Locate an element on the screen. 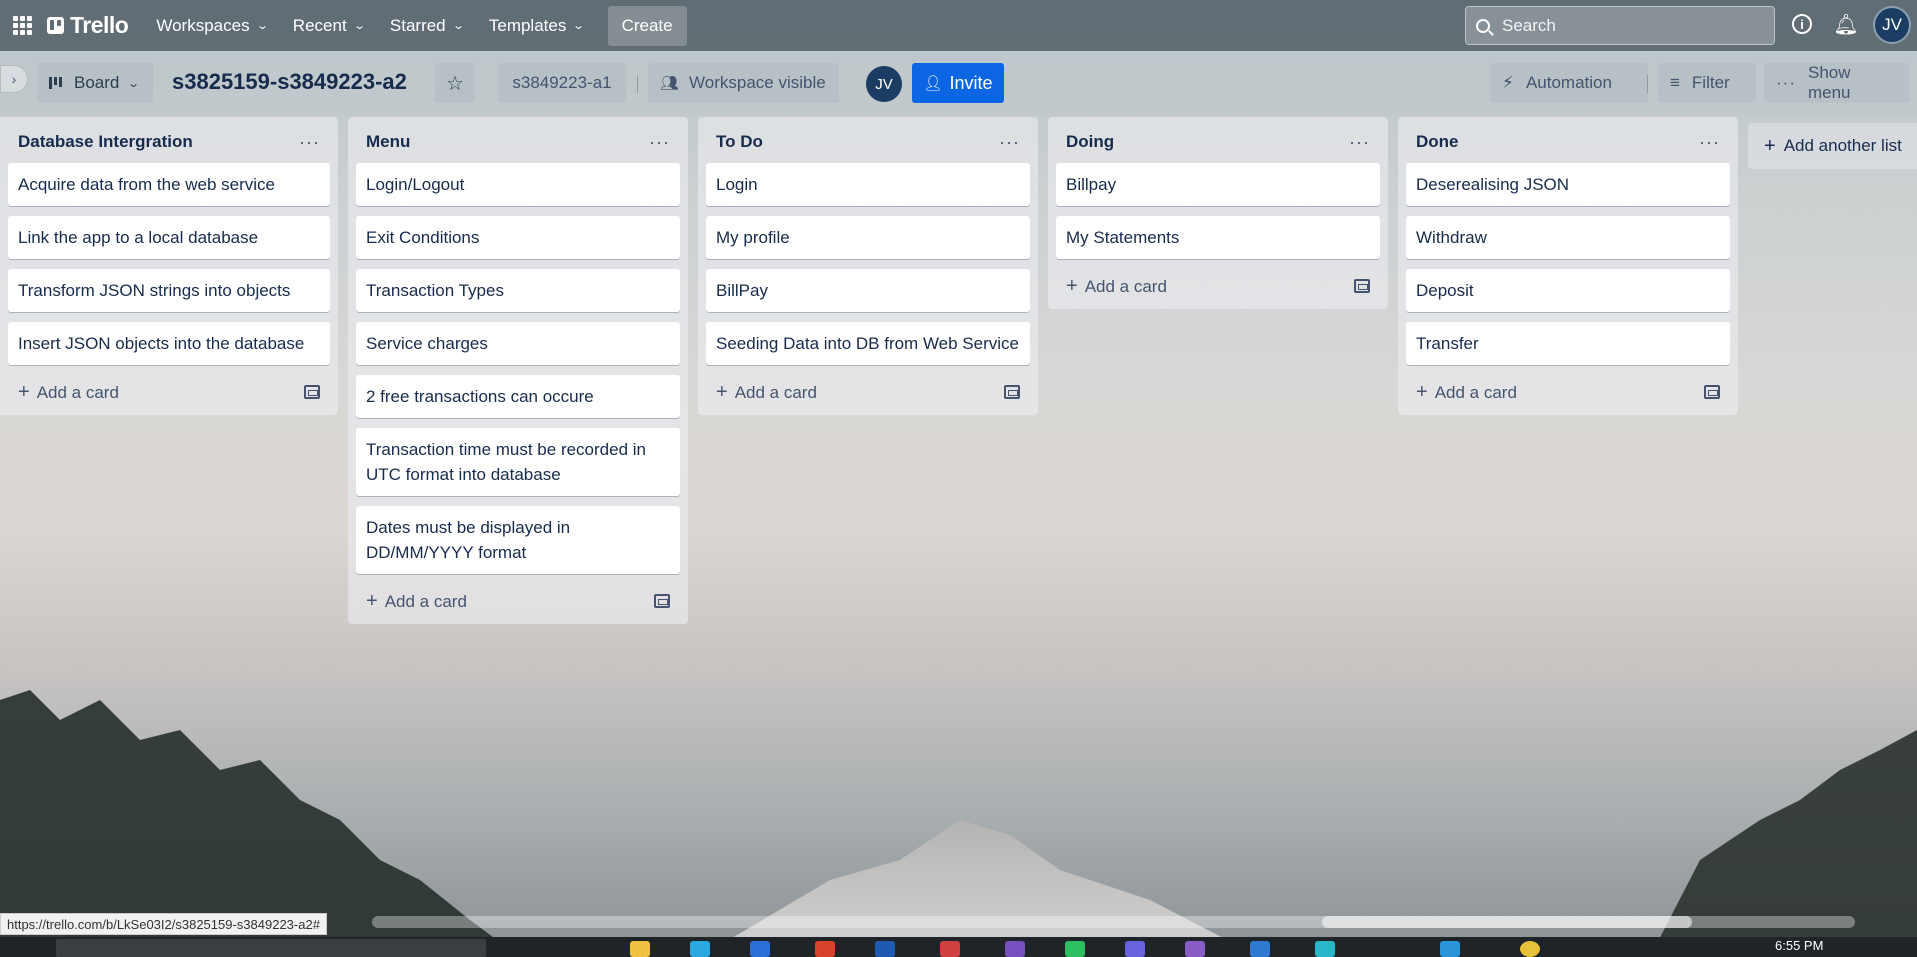  card: Transaction Types is located at coordinates (518, 290).